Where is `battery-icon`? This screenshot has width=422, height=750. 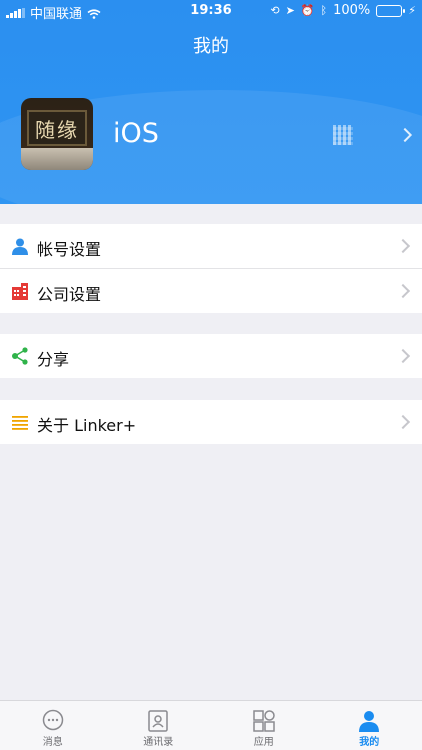 battery-icon is located at coordinates (391, 10).